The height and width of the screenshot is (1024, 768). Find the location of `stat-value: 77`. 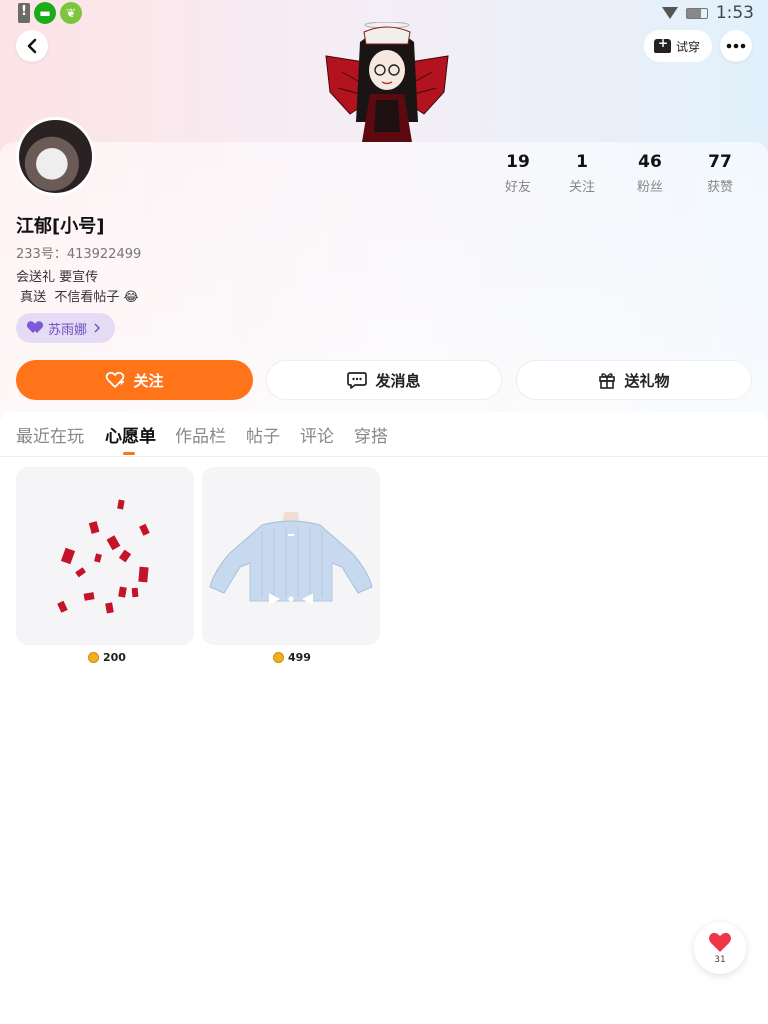

stat-value: 77 is located at coordinates (720, 162).